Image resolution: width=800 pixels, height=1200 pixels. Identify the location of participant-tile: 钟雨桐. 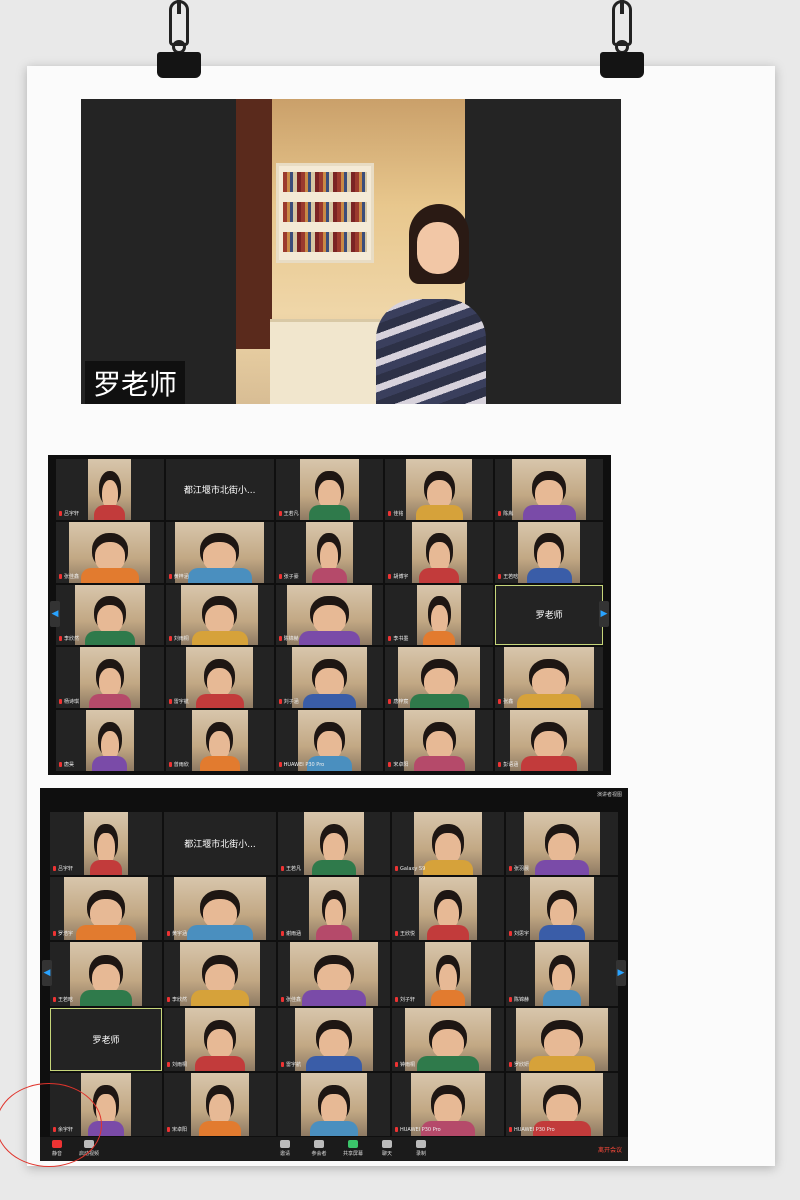
(448, 1039).